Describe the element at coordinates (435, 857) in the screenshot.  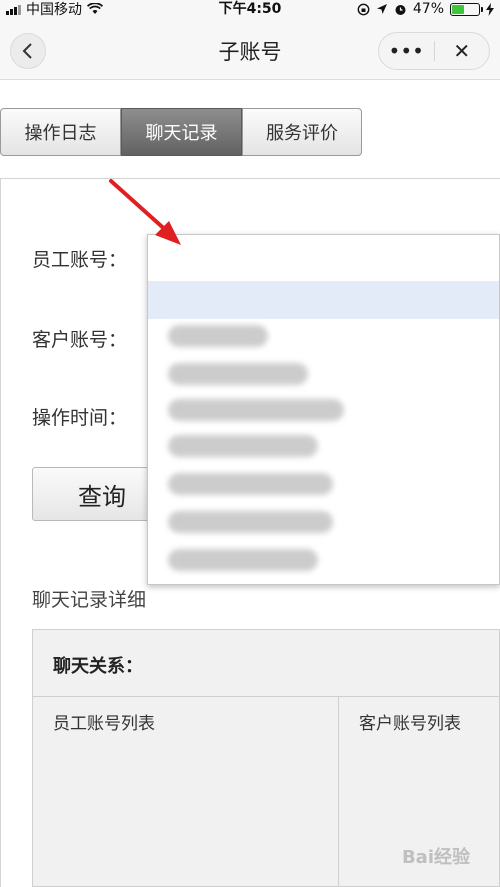
I see `watermark: Bai经验` at that location.